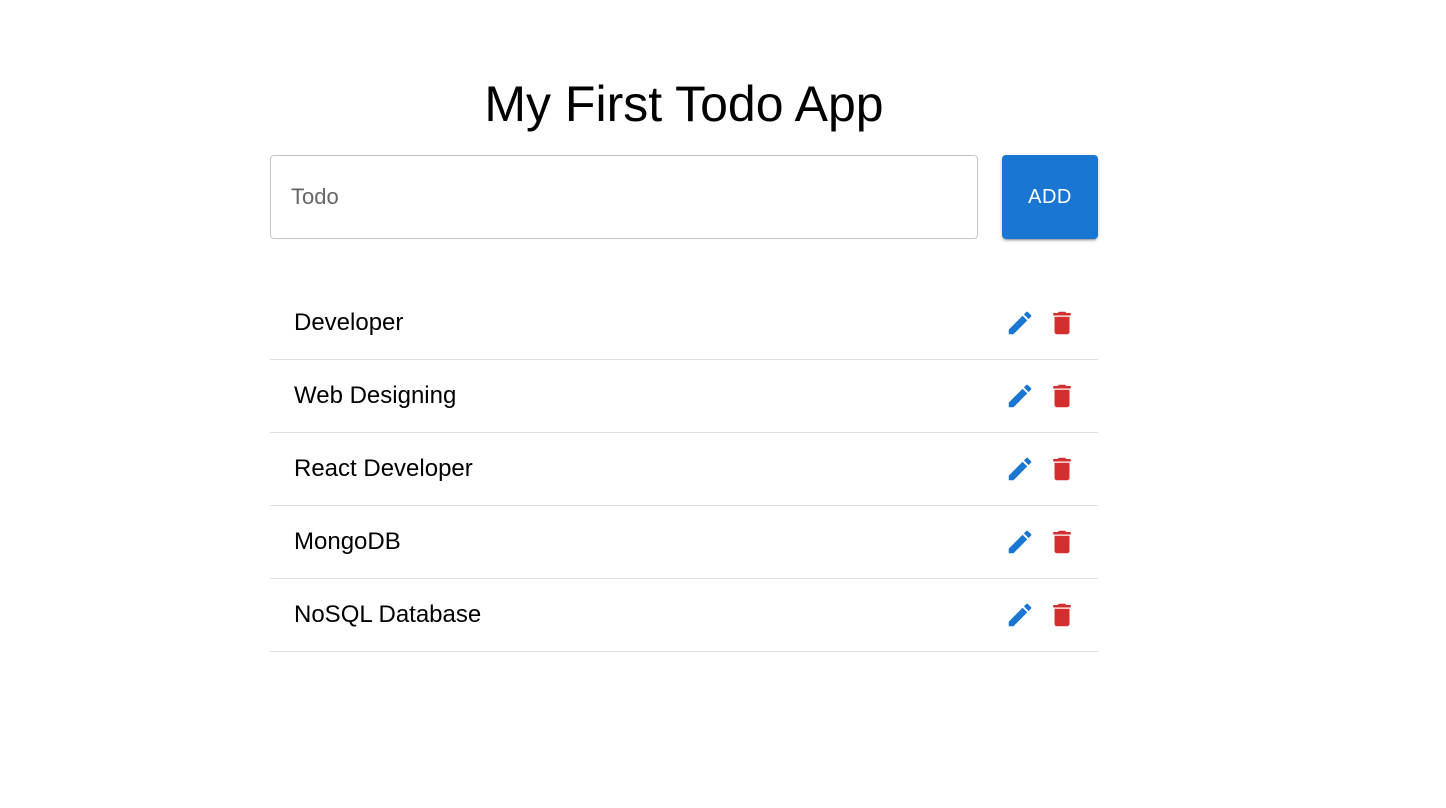 The image size is (1446, 808). I want to click on todo-form: ADD, so click(684, 197).